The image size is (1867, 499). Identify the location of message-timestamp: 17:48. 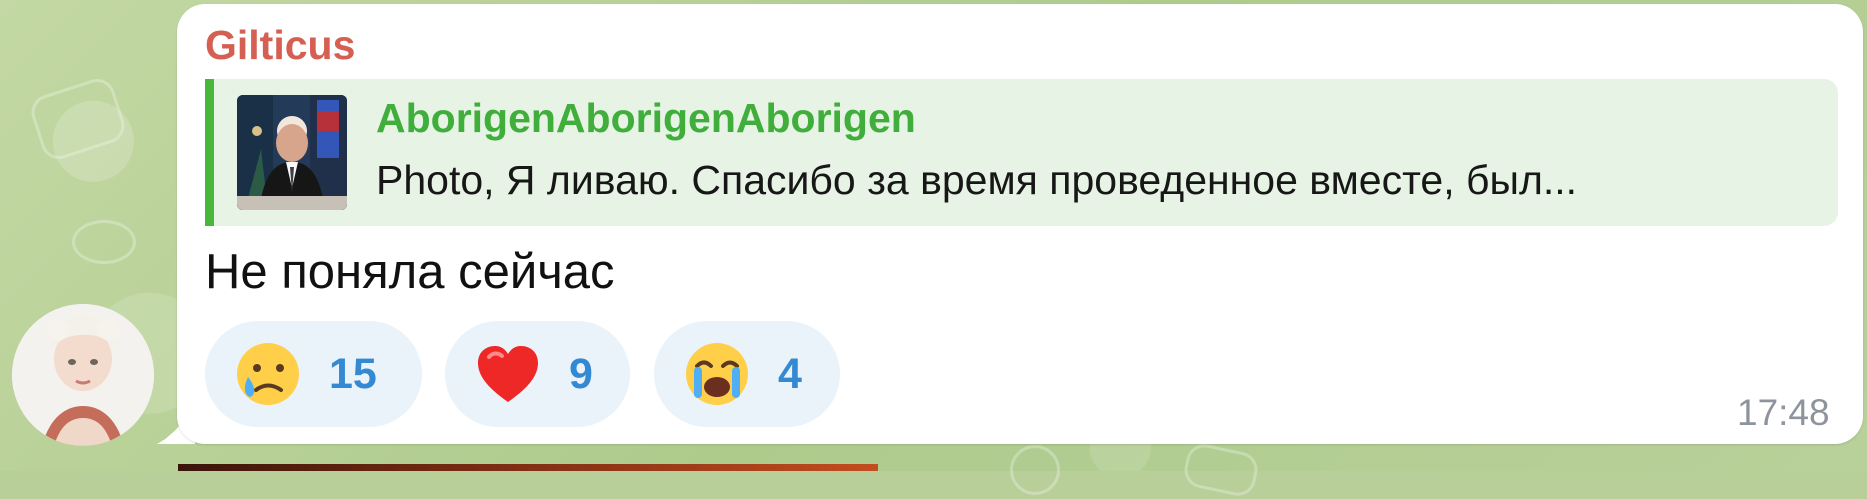
(1783, 412).